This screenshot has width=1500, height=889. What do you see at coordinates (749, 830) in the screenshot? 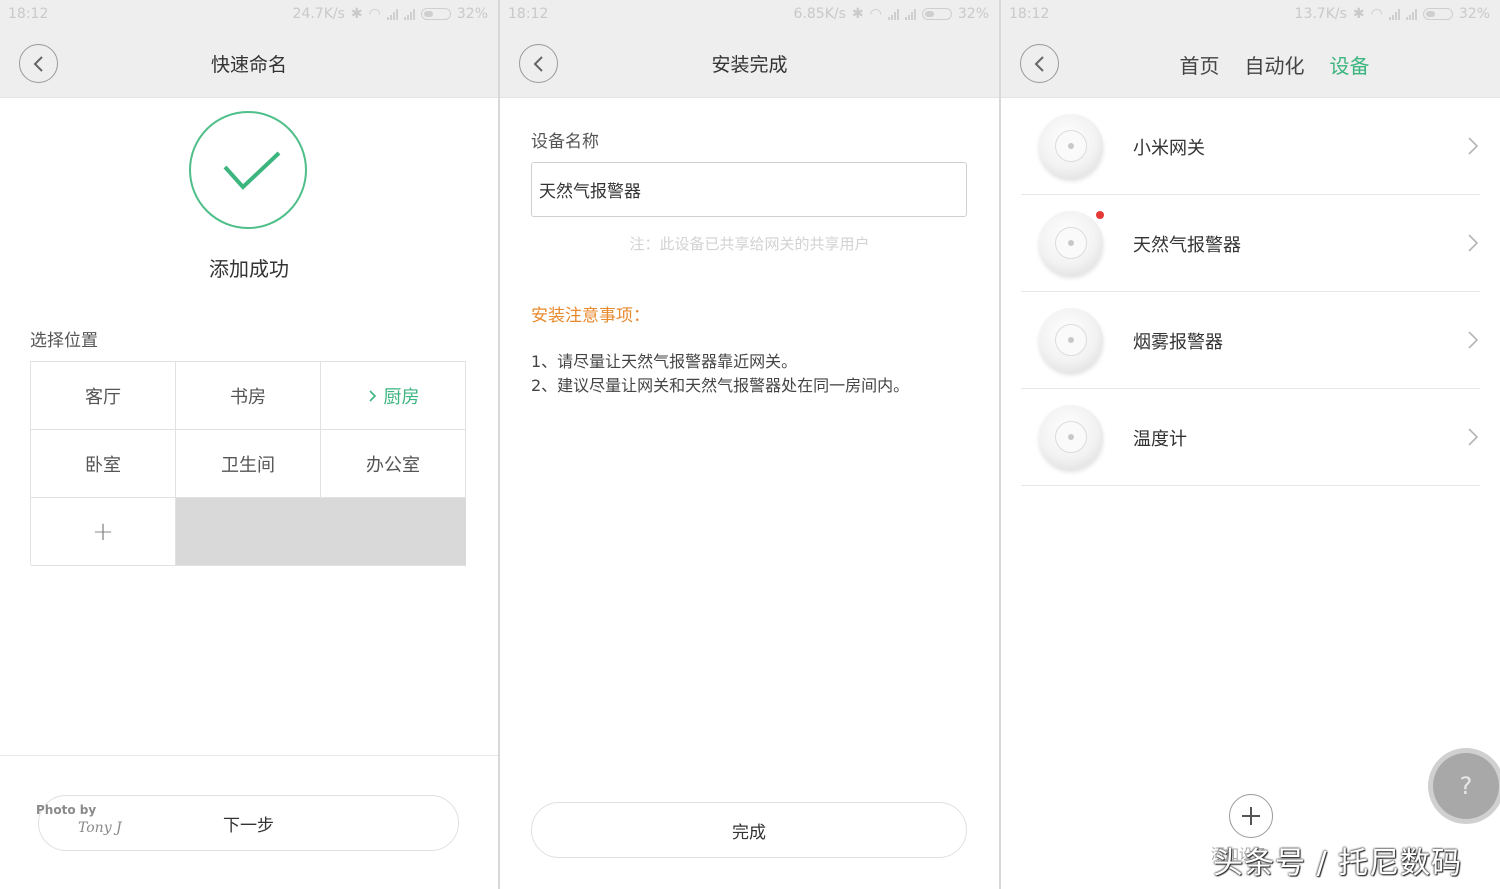
I see `done-button: 完成` at bounding box center [749, 830].